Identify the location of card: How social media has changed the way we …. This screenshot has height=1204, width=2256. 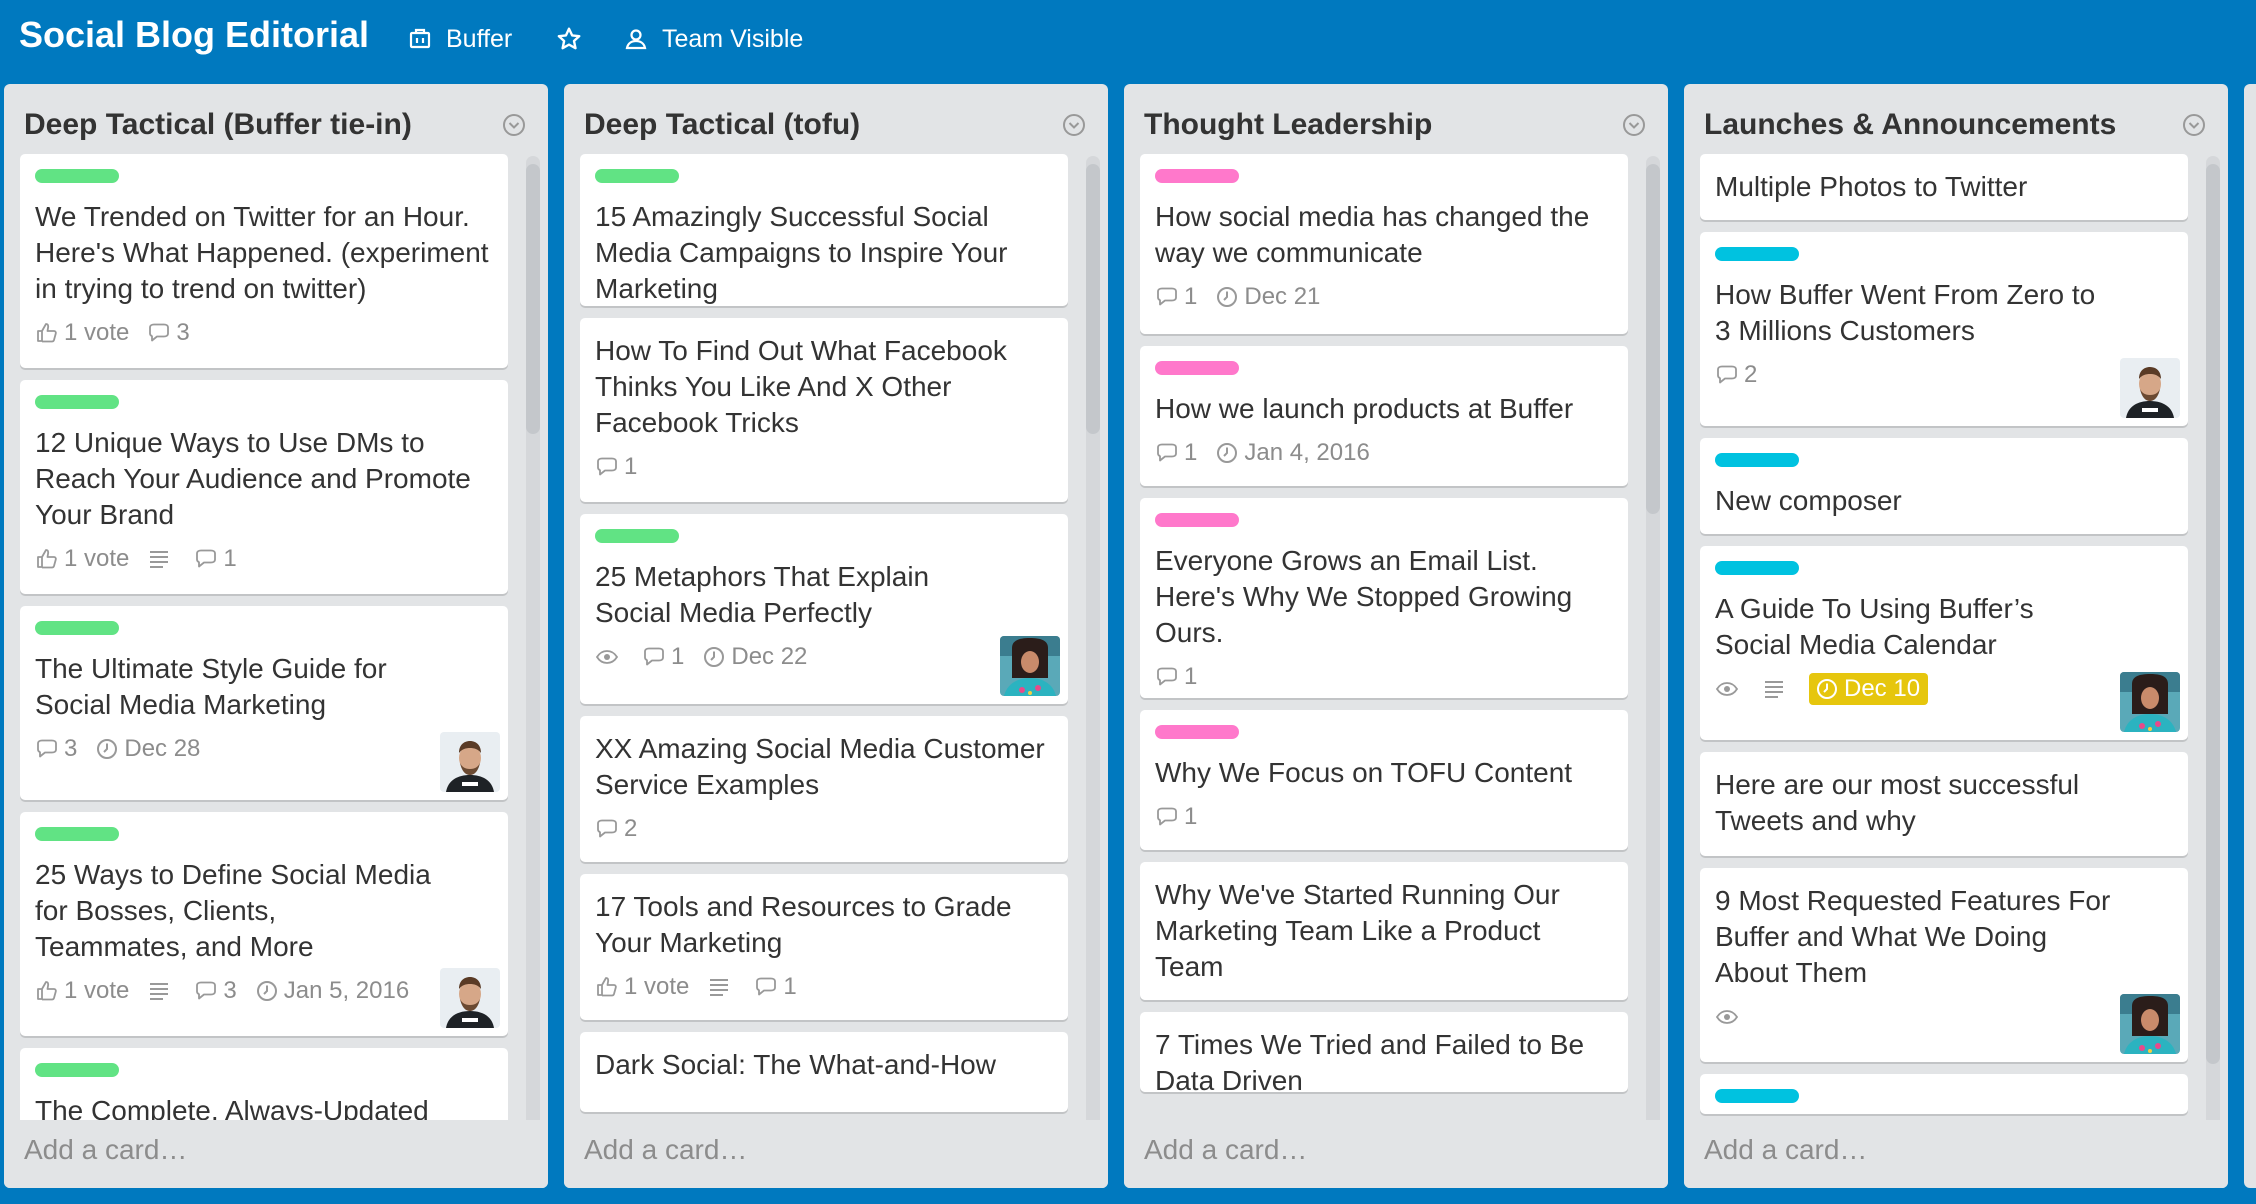
(1384, 244).